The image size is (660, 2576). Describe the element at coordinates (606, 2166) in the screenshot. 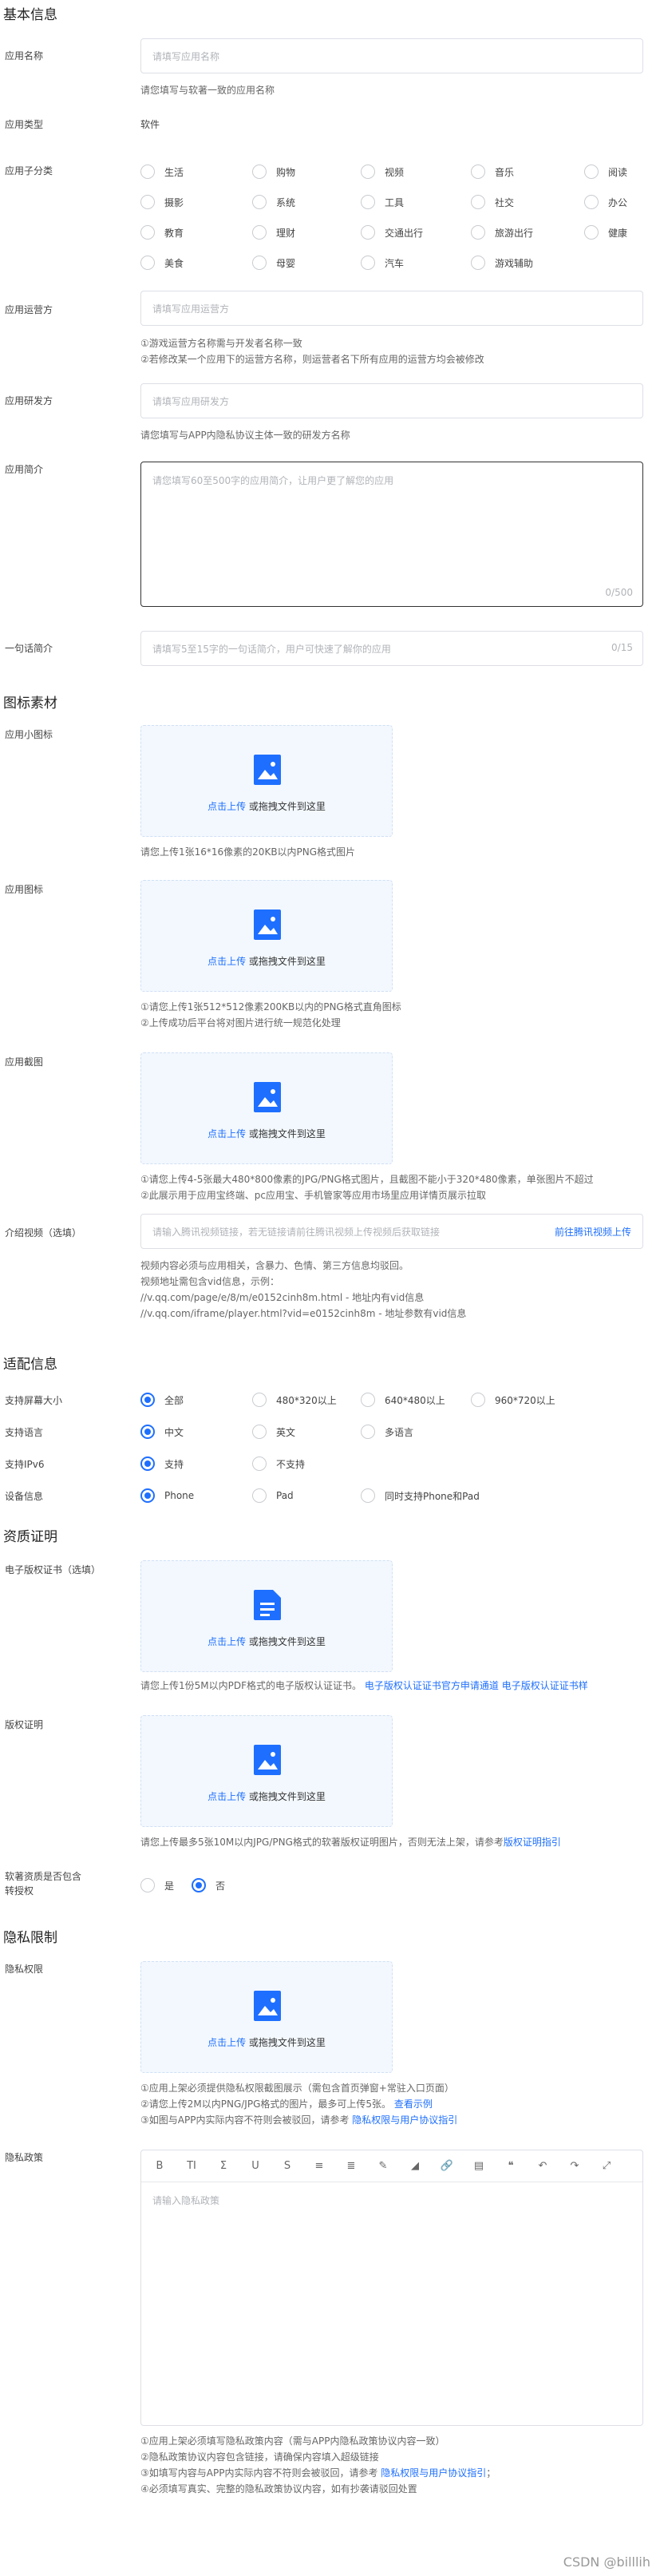

I see `editor-tool-14: ⤢` at that location.